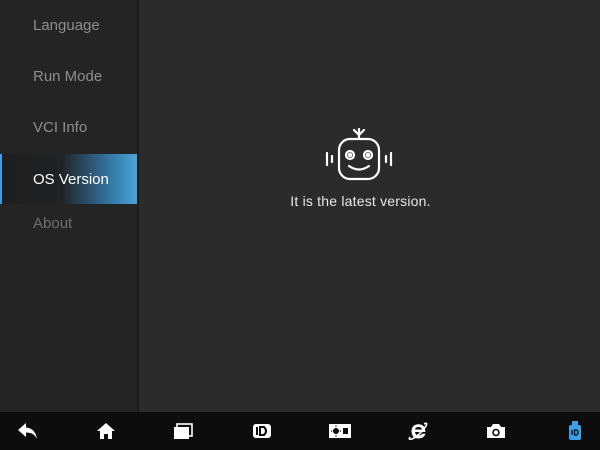 Image resolution: width=600 pixels, height=450 pixels. Describe the element at coordinates (71, 179) in the screenshot. I see `sidebar-item-label: OS Version` at that location.